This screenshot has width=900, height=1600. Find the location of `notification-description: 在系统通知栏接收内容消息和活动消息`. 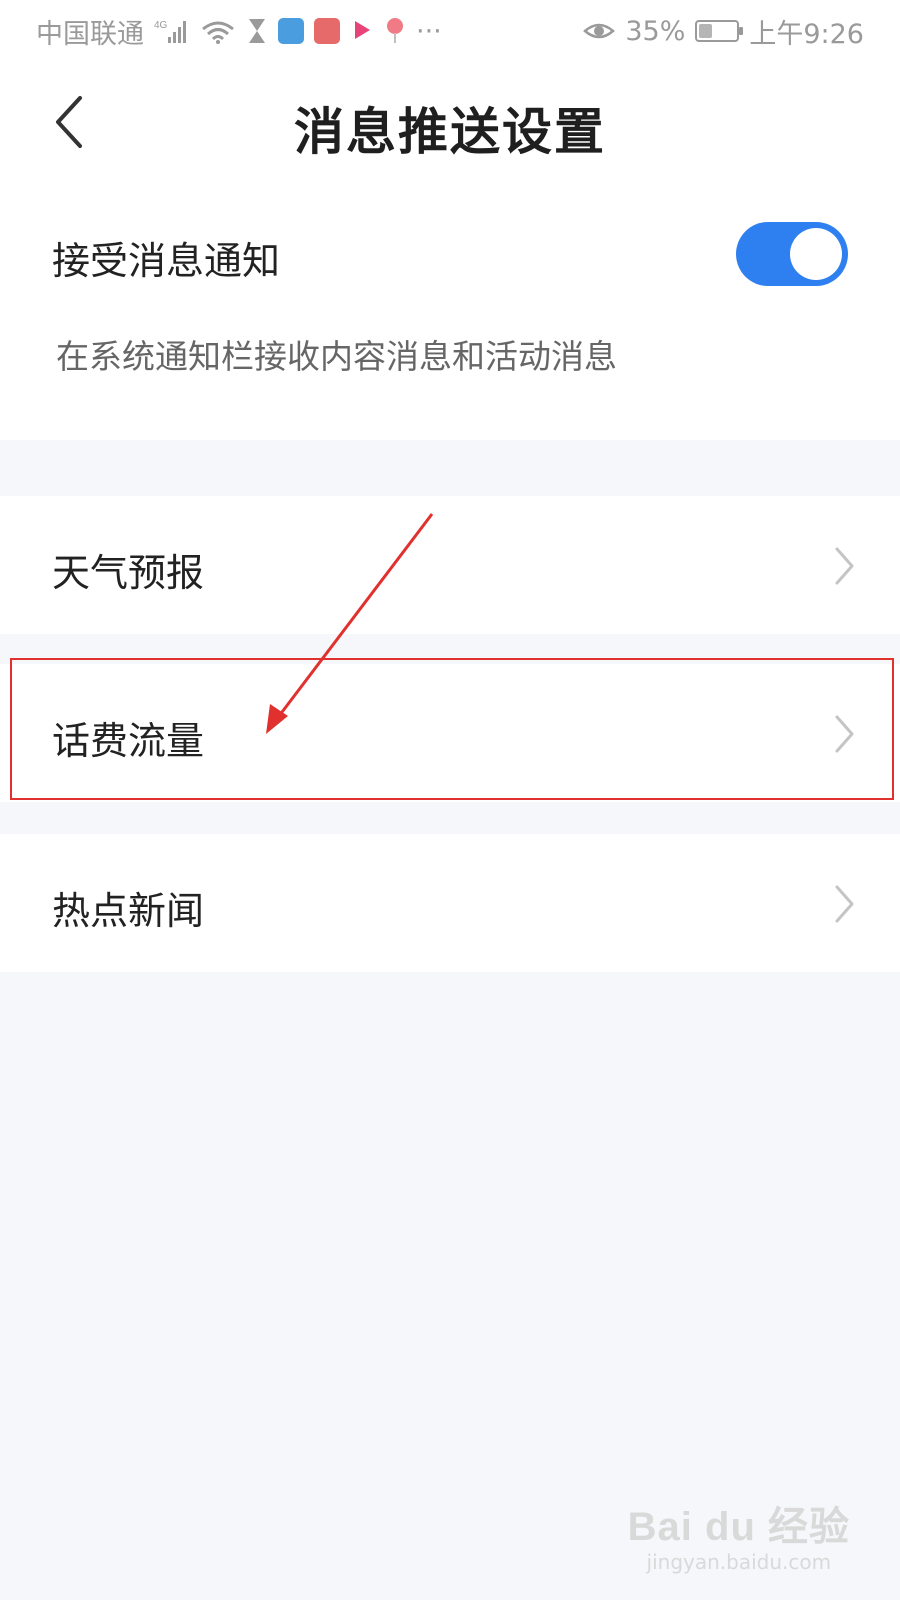

notification-description: 在系统通知栏接收内容消息和活动消息 is located at coordinates (336, 356).